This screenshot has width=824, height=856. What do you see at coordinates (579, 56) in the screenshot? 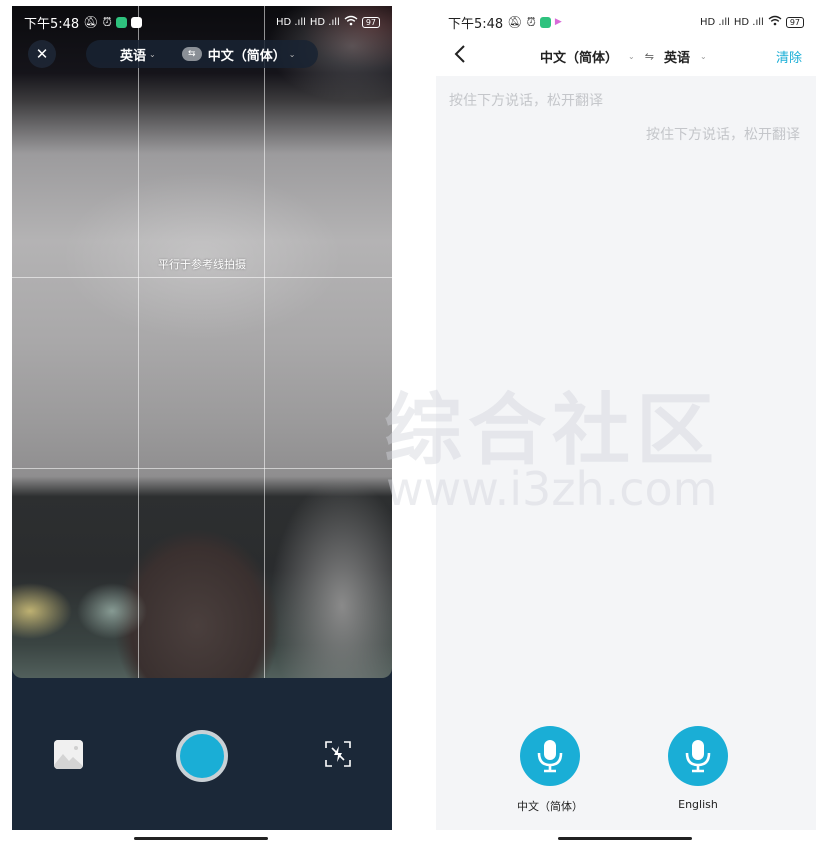
I see `source-language-dropdown: 中文（简体）` at bounding box center [579, 56].